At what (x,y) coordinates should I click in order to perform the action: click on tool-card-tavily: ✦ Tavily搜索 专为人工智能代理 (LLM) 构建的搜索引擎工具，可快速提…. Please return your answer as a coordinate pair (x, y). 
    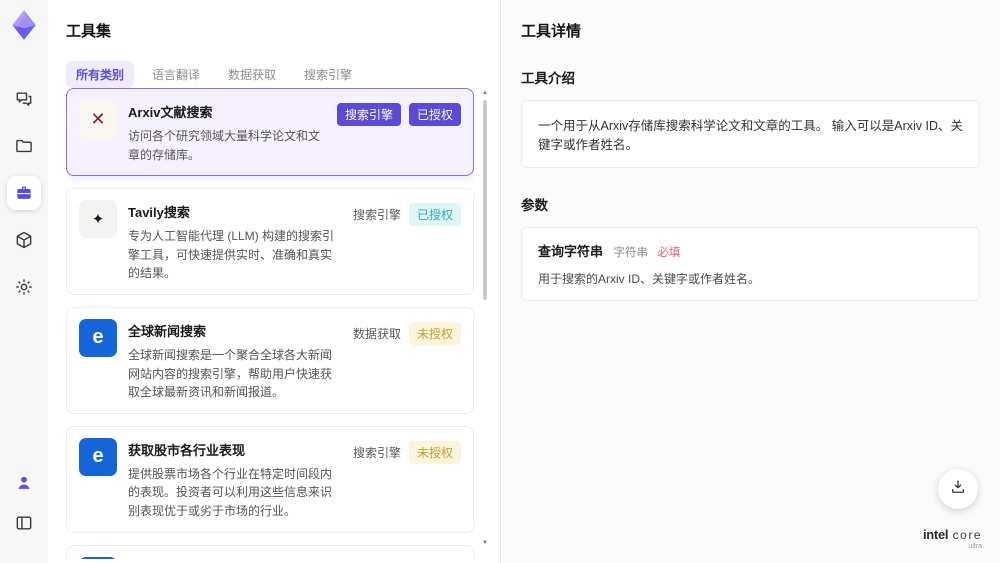
    Looking at the image, I should click on (270, 241).